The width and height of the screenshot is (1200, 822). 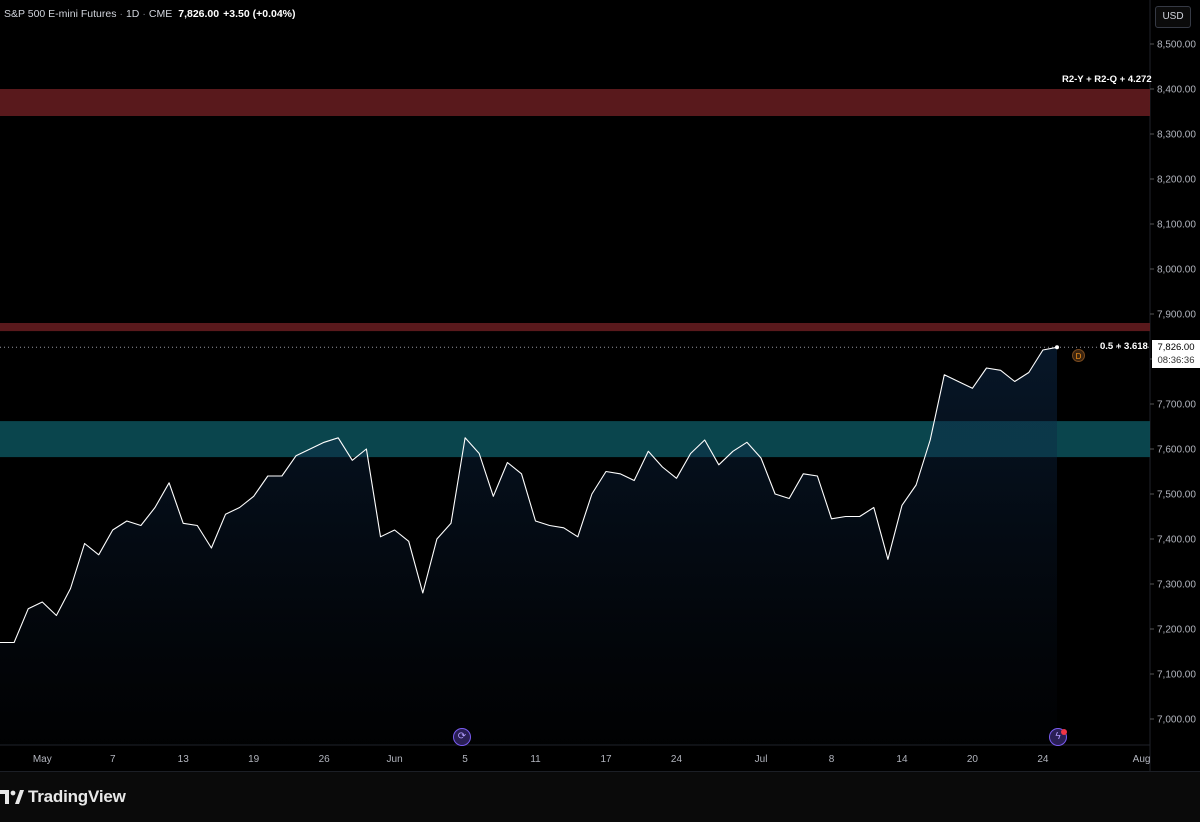 What do you see at coordinates (1124, 346) in the screenshot?
I see `half-level-label: 0.5 + 3.618` at bounding box center [1124, 346].